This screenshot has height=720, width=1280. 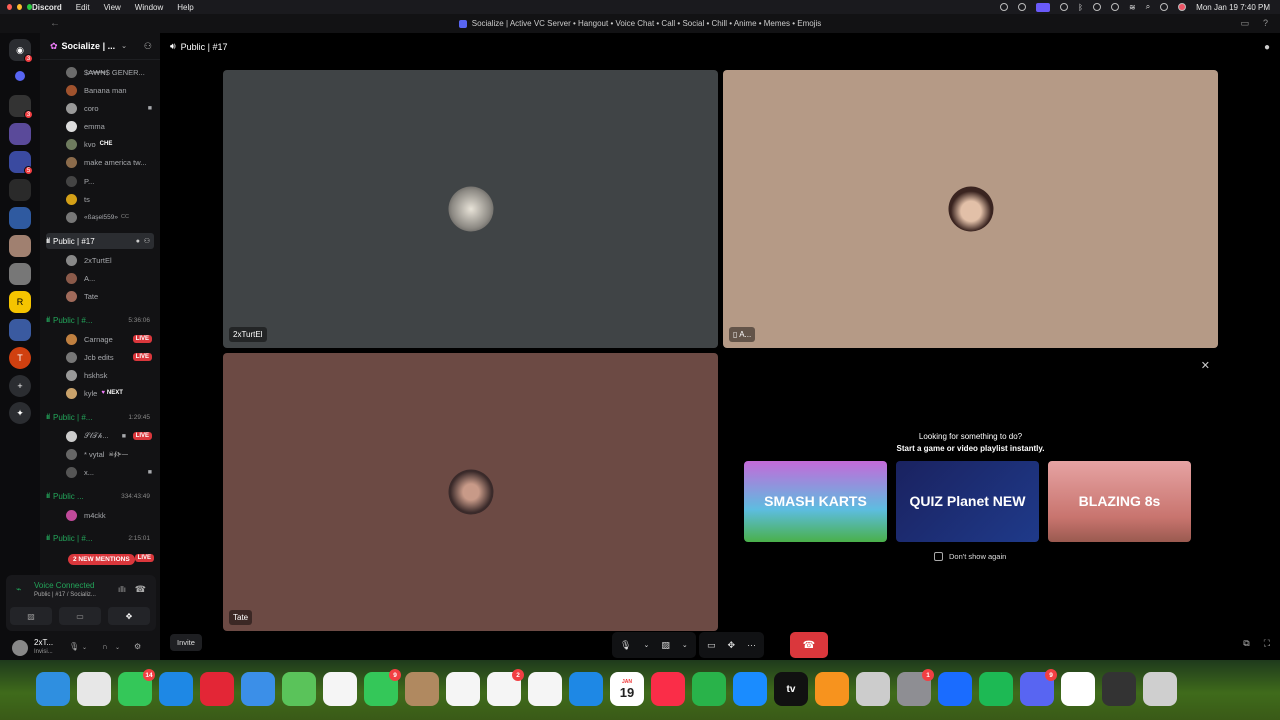 What do you see at coordinates (20, 386) in the screenshot?
I see `add-server-icon: +` at bounding box center [20, 386].